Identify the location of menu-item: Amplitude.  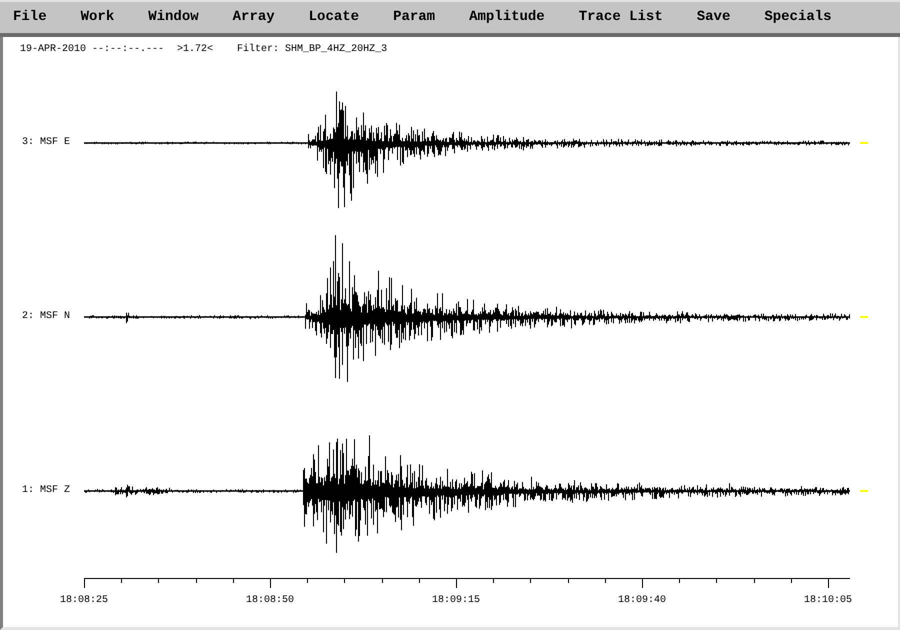
(507, 17).